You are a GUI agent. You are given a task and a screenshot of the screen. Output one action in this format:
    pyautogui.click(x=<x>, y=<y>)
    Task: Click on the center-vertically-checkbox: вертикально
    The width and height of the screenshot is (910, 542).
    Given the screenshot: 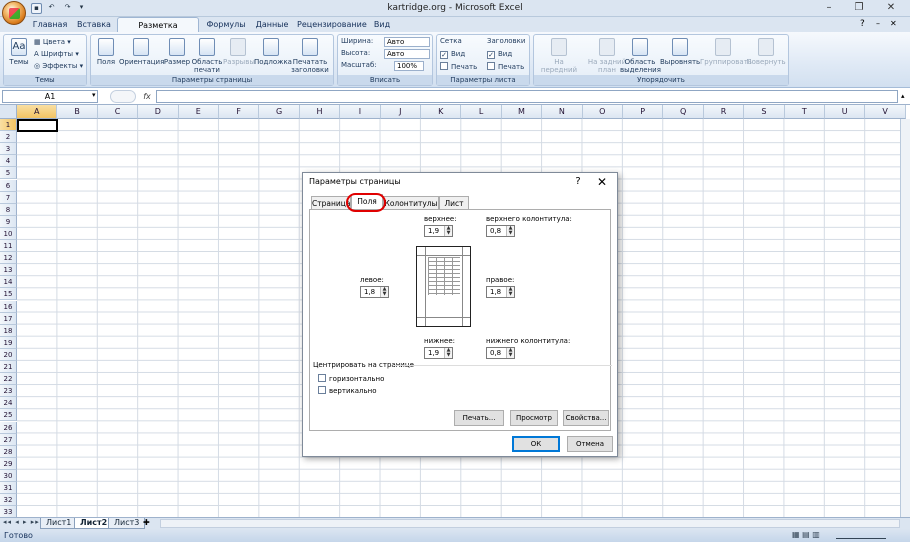 What is the action you would take?
    pyautogui.click(x=347, y=390)
    